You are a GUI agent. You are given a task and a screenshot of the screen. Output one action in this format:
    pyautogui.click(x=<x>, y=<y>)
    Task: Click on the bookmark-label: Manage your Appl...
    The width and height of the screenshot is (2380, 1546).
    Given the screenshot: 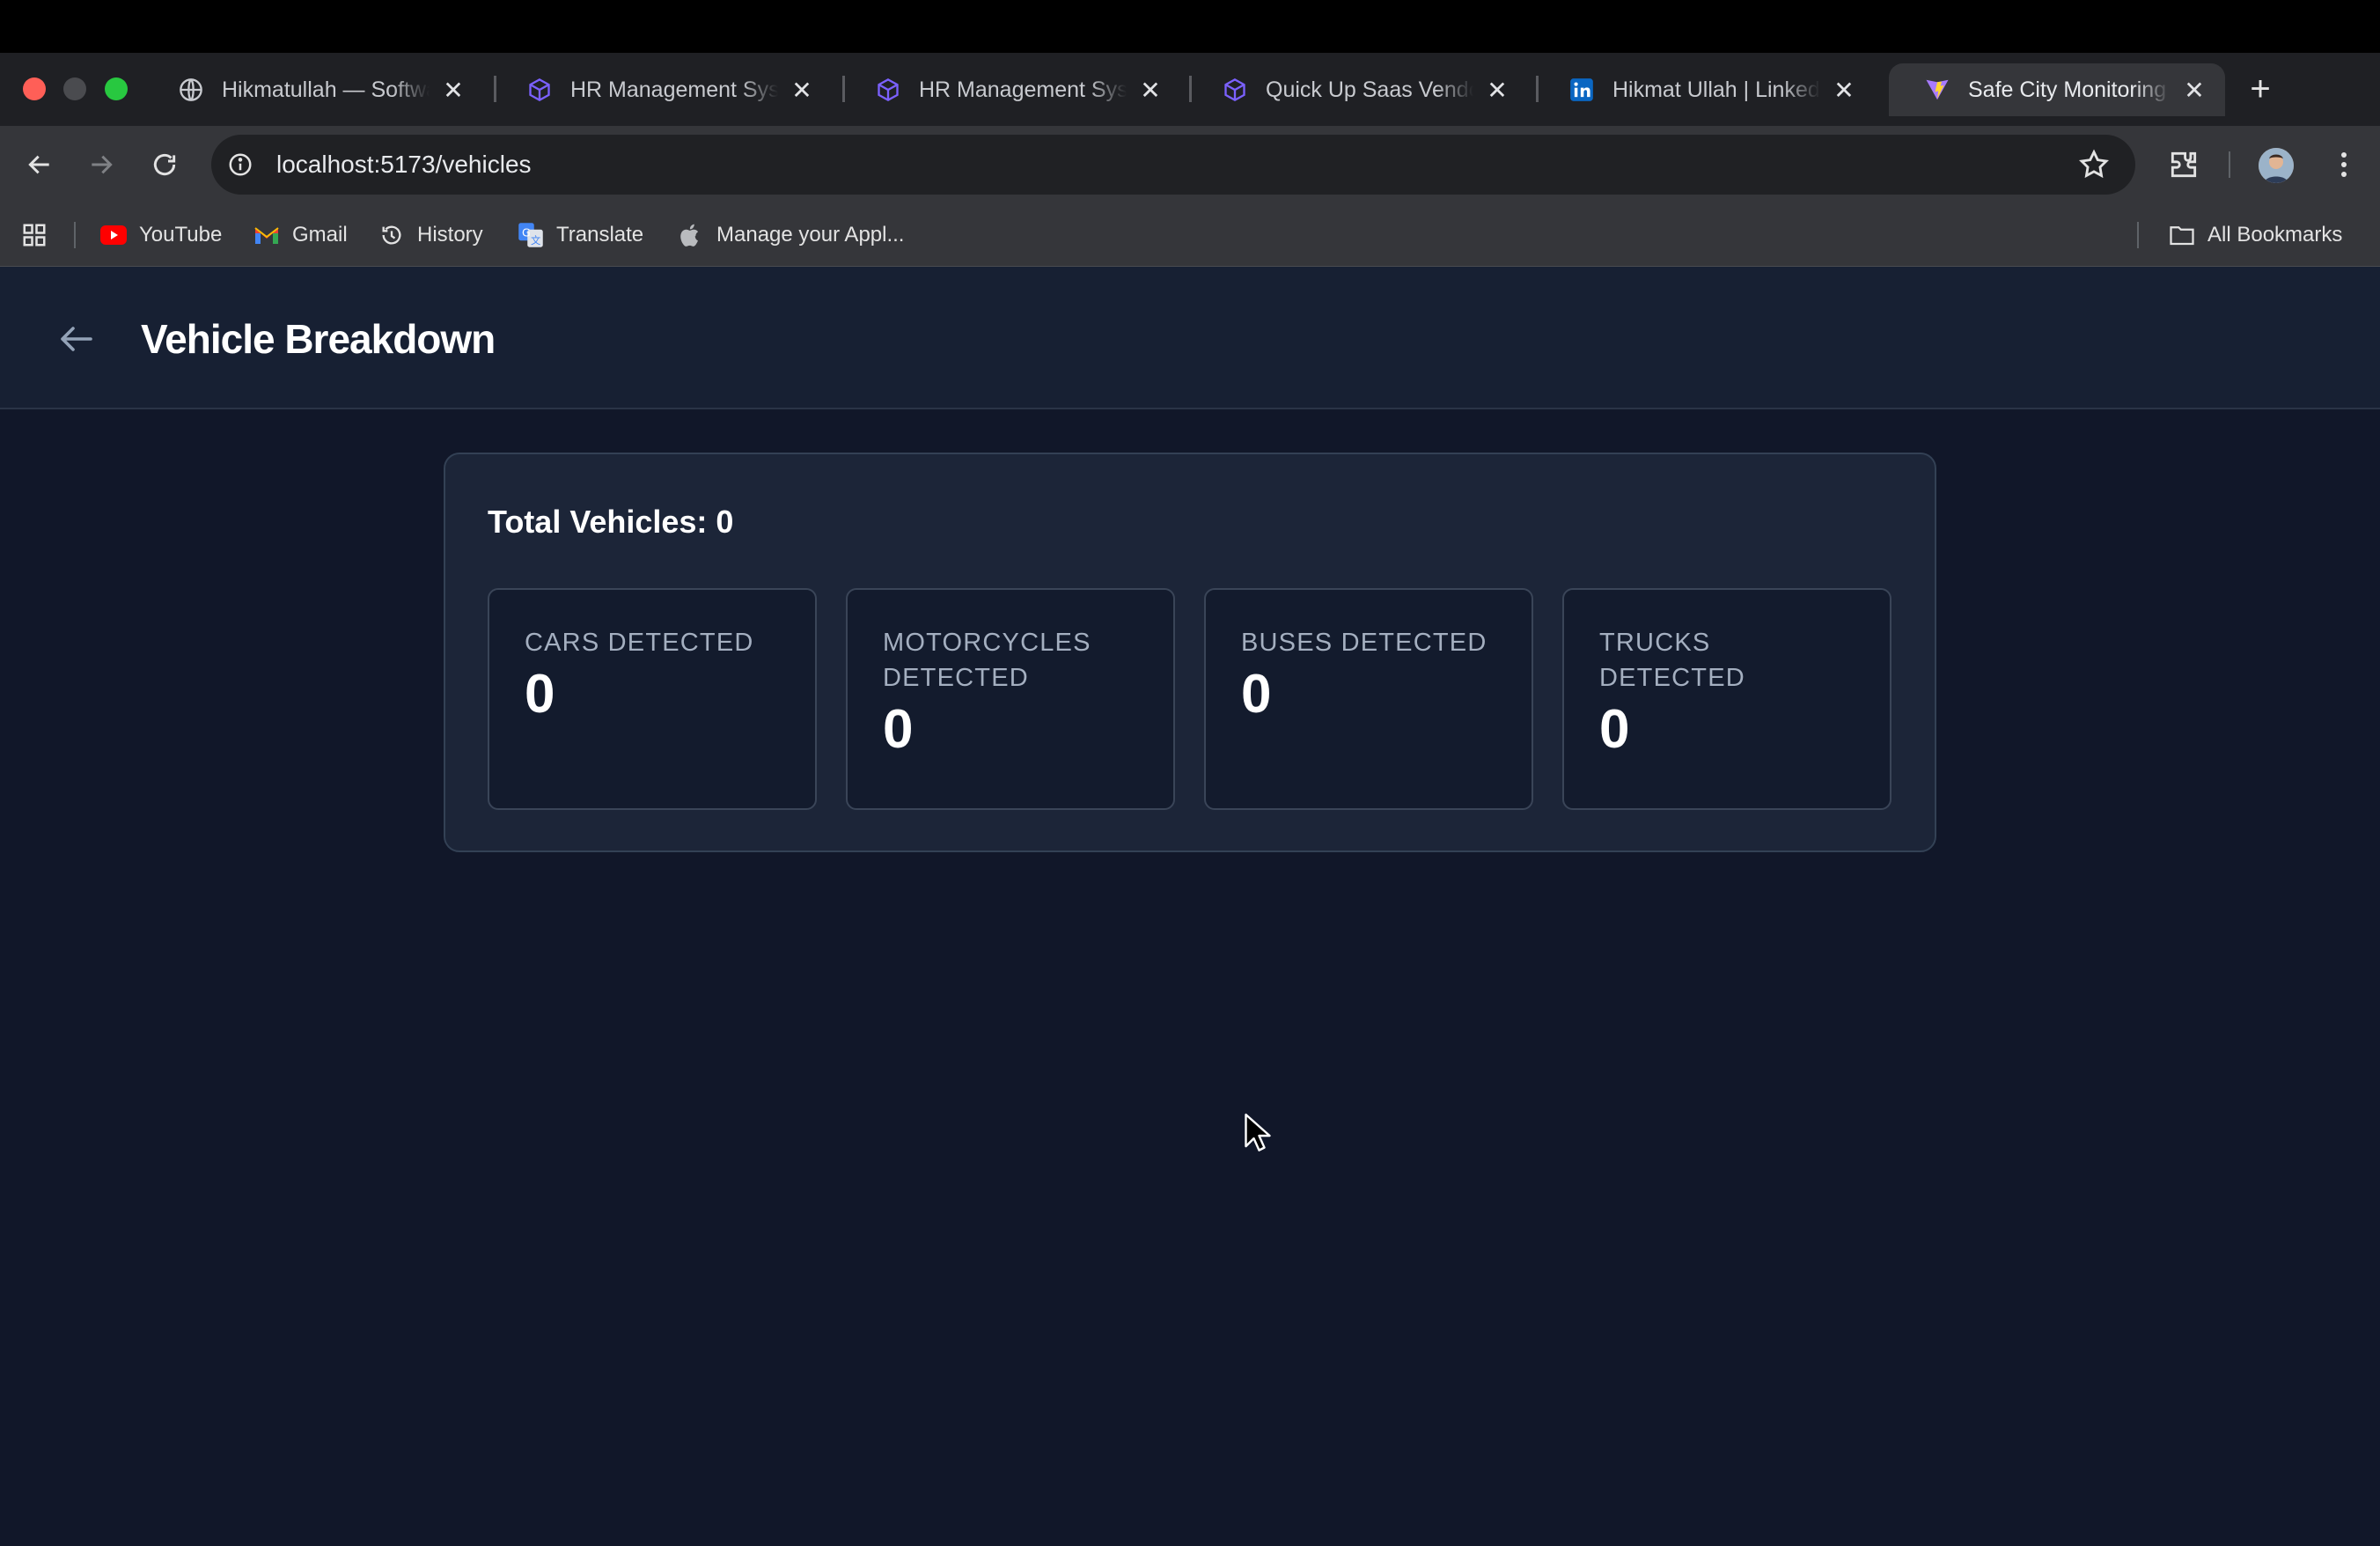 What is the action you would take?
    pyautogui.click(x=810, y=235)
    